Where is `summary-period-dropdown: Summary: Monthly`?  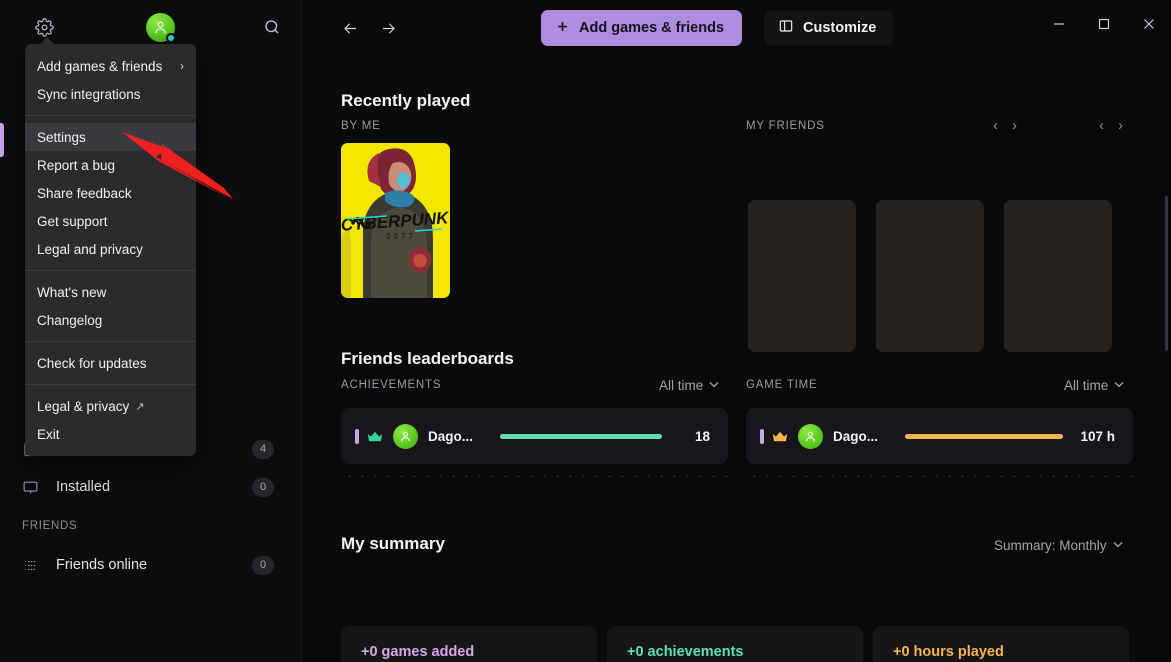
summary-period-dropdown: Summary: Monthly is located at coordinates (1058, 545).